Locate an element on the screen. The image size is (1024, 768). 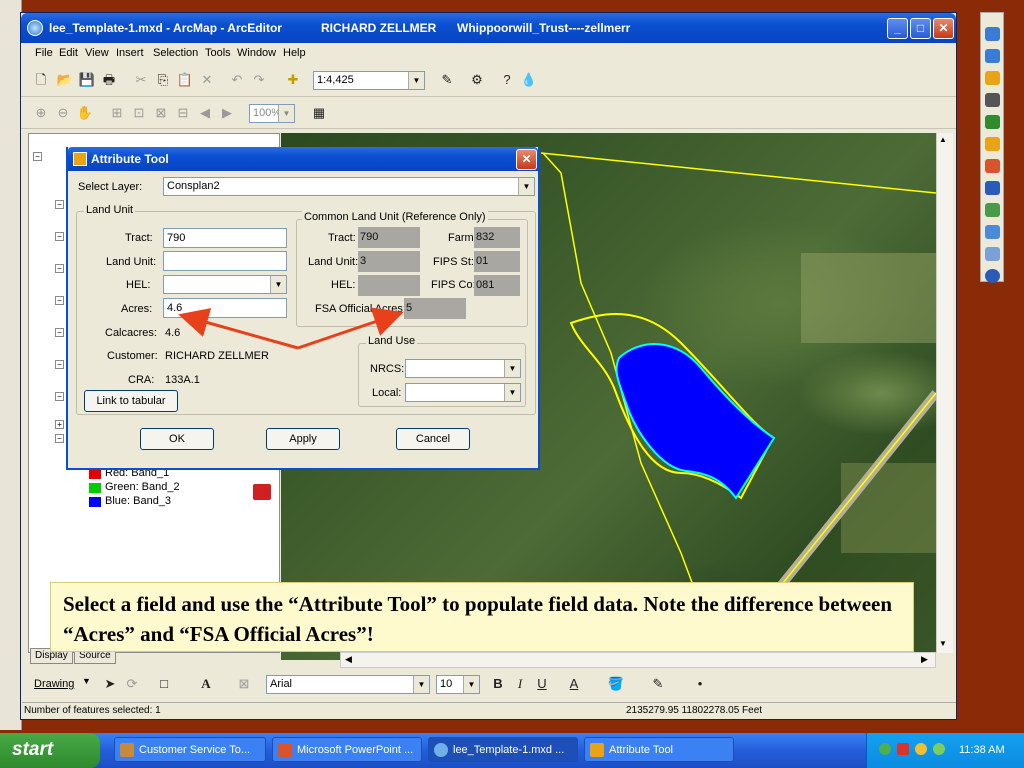
arcmap-app-icon is located at coordinates (441, 750).